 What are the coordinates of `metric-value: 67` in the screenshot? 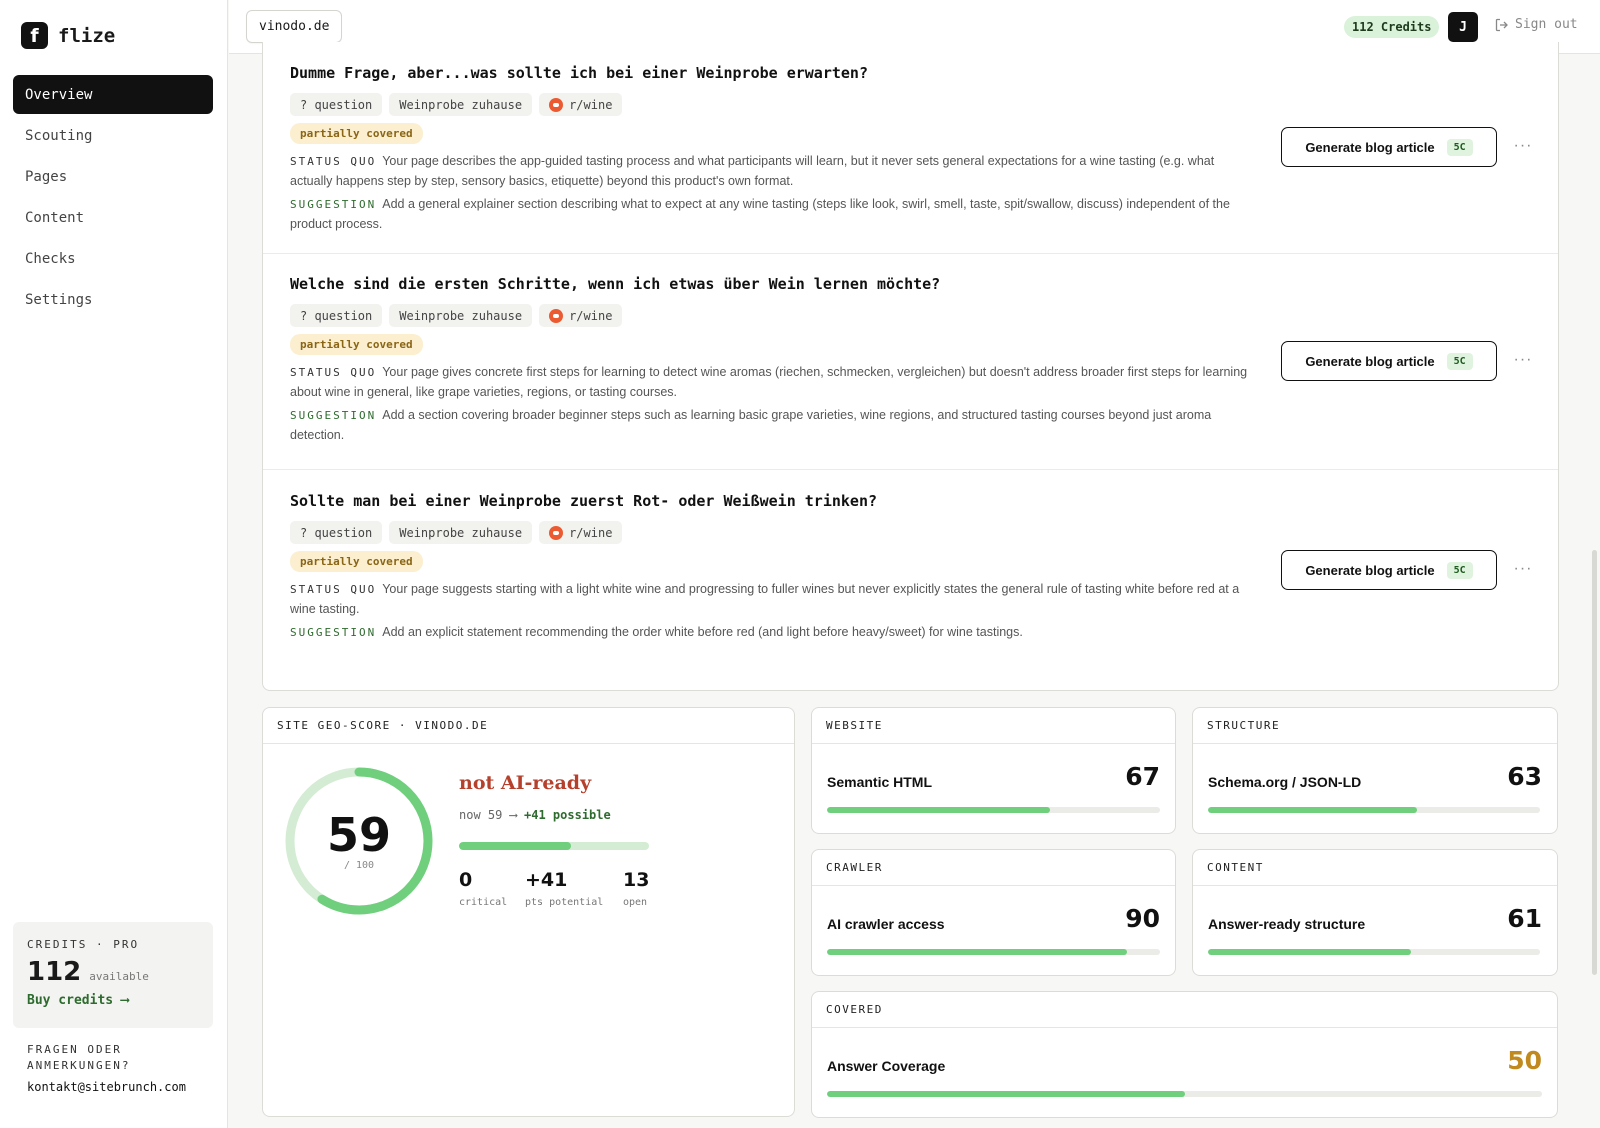 It's located at (1142, 776).